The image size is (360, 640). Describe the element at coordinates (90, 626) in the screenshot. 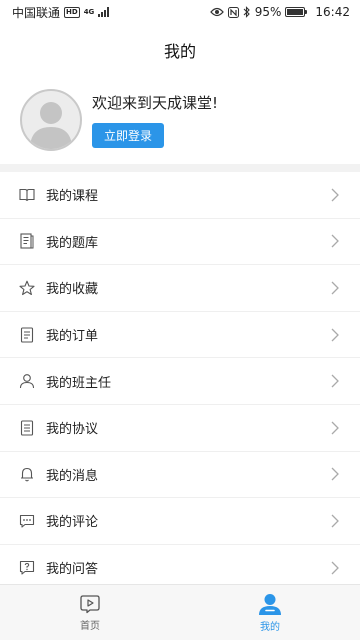

I see `tab-home-label: 首页` at that location.